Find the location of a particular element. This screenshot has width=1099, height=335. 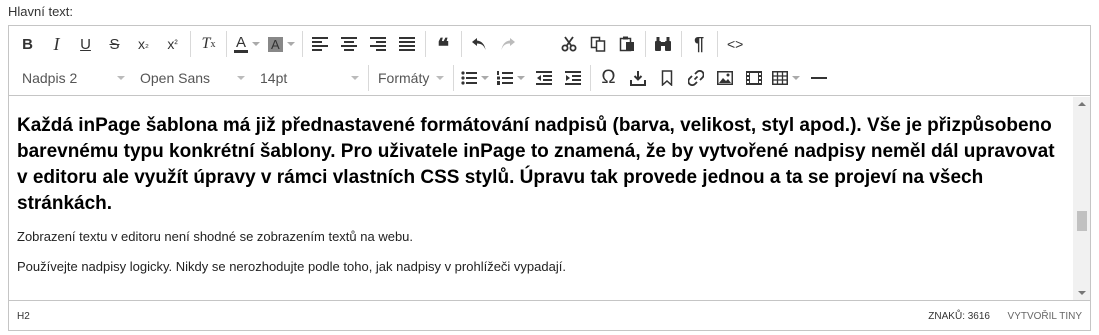

toolbar-row-2: Nadpis 2 Open Sans 14pt Formáty Ω is located at coordinates (421, 78).